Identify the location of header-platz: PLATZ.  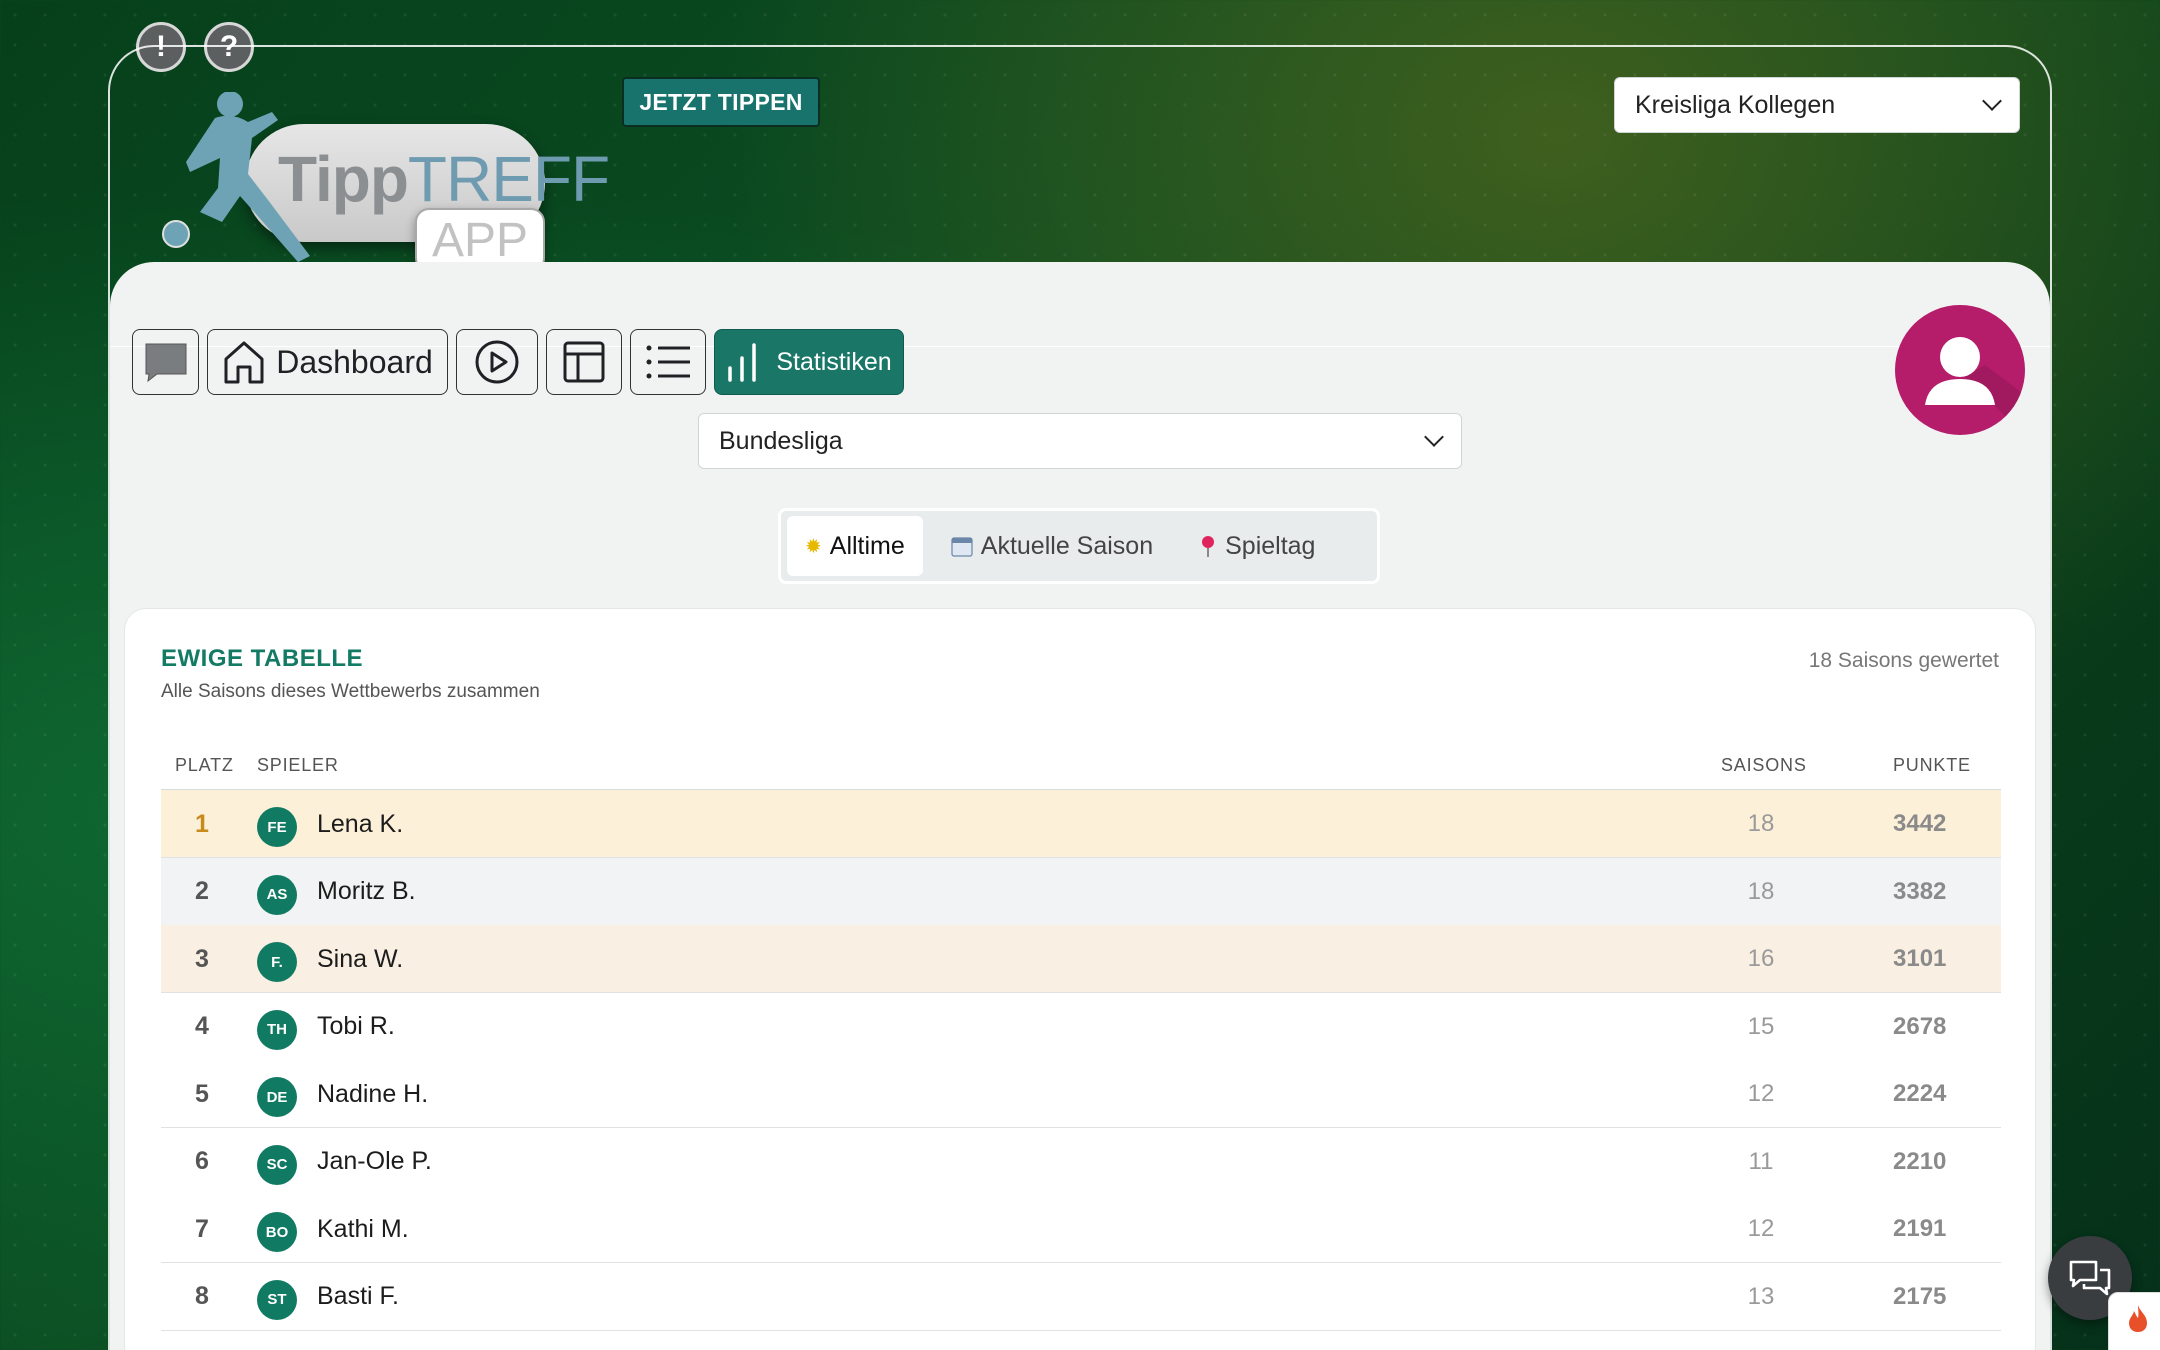
(204, 765).